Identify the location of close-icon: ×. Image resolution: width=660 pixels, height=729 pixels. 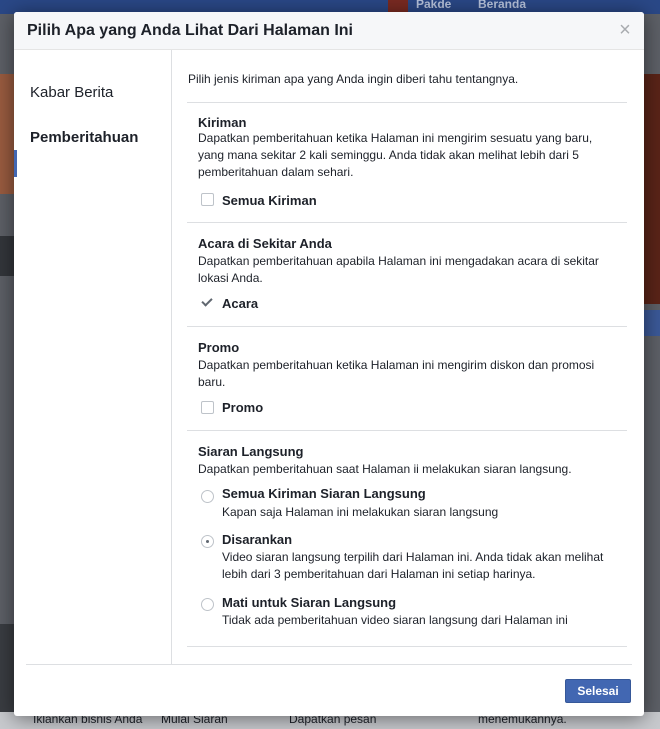
(625, 30).